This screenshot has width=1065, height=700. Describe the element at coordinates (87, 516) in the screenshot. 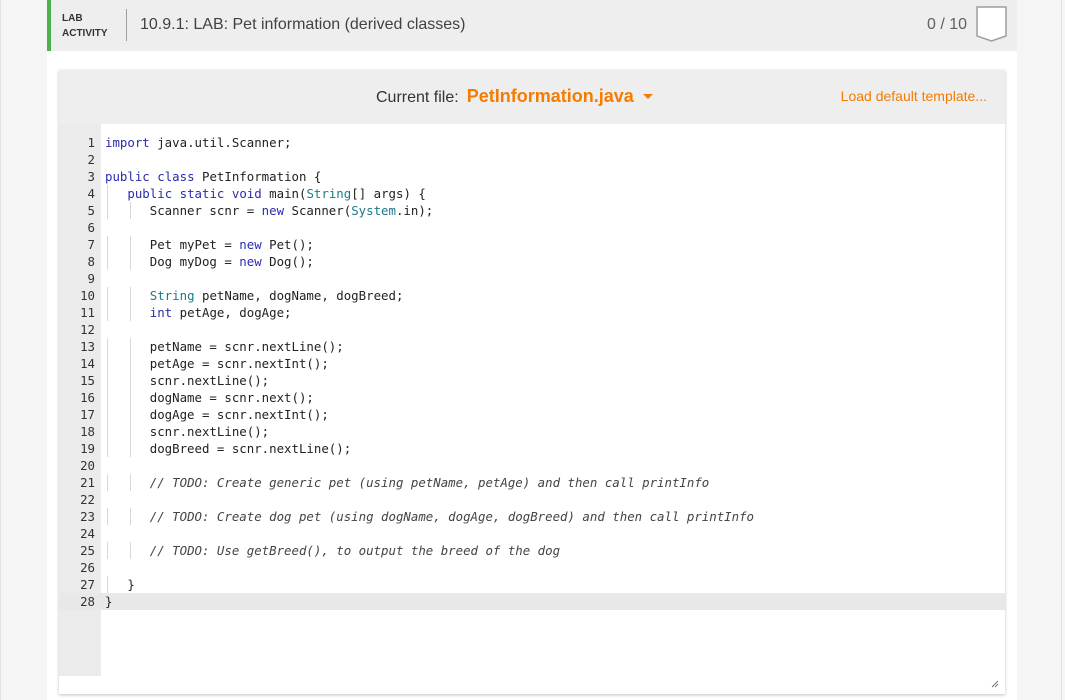

I see `line-number: 23` at that location.